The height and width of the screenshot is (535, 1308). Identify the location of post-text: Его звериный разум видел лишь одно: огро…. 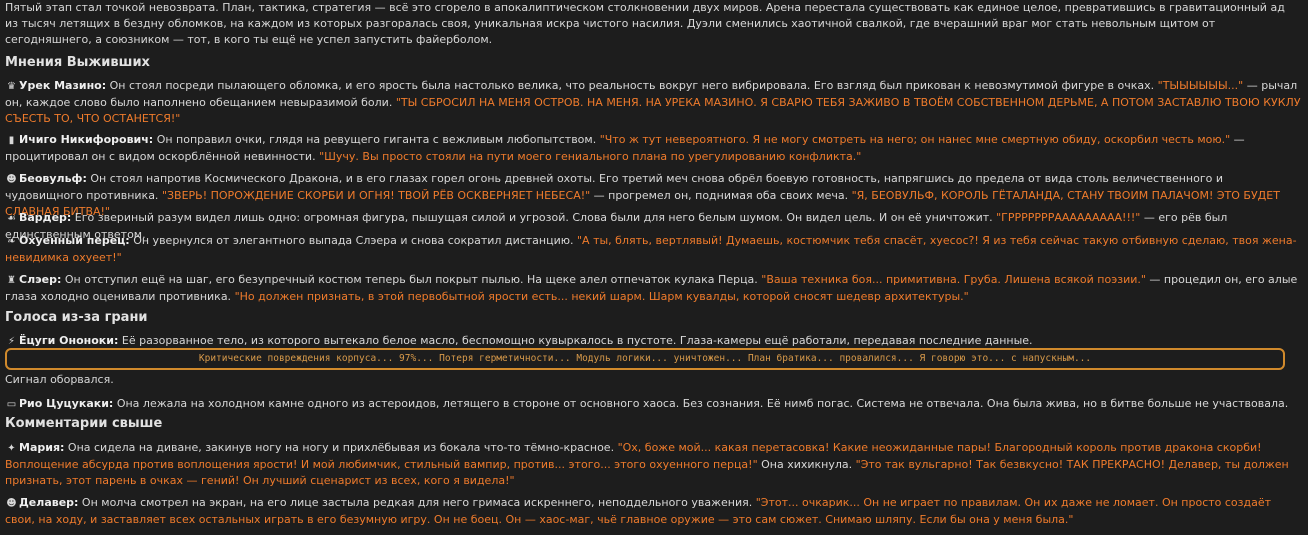
(534, 217).